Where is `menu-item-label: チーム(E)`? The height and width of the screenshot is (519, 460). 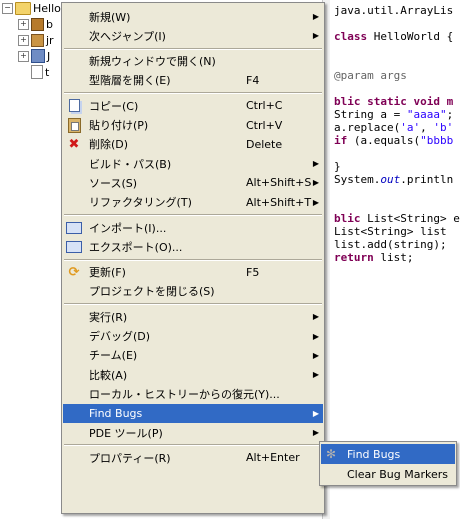 menu-item-label: チーム(E) is located at coordinates (113, 356).